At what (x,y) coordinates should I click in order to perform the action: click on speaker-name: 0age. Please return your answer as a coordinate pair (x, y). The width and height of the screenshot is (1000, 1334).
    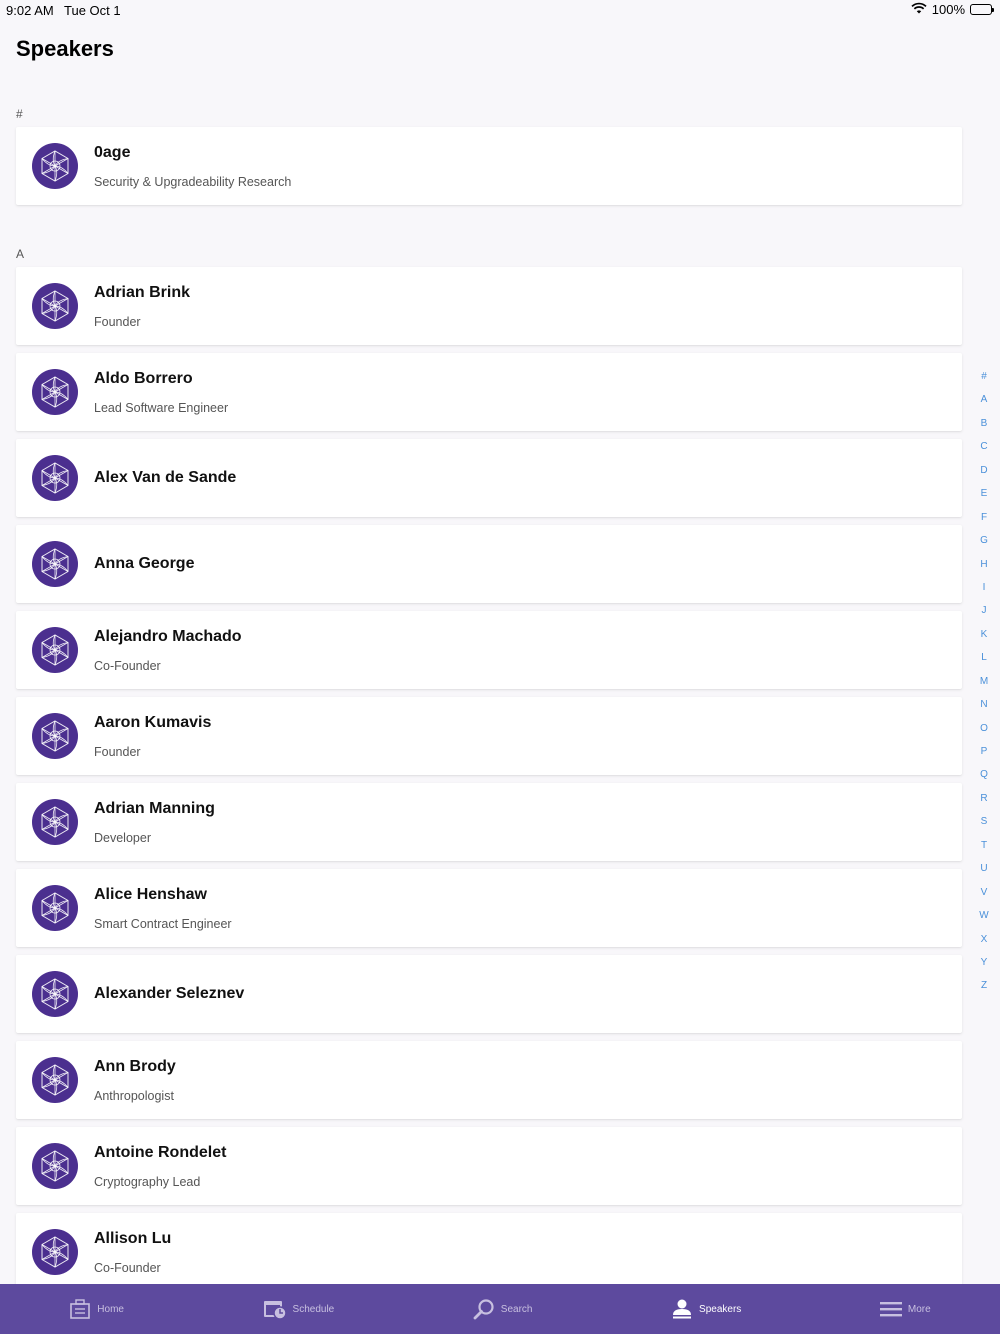
    Looking at the image, I should click on (112, 152).